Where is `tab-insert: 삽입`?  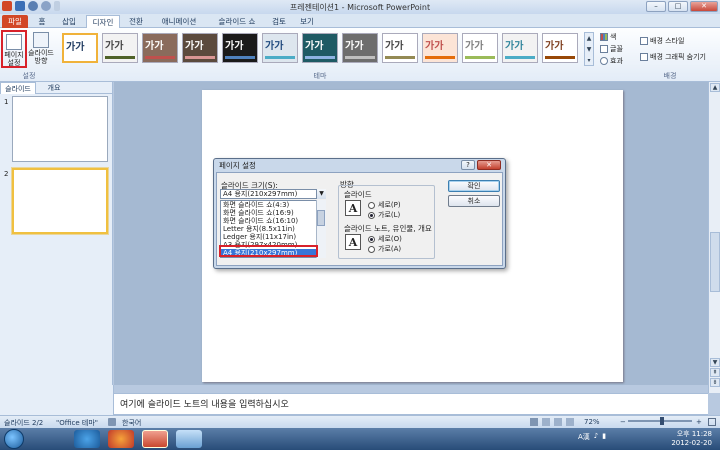
tab-insert: 삽입 is located at coordinates (69, 21).